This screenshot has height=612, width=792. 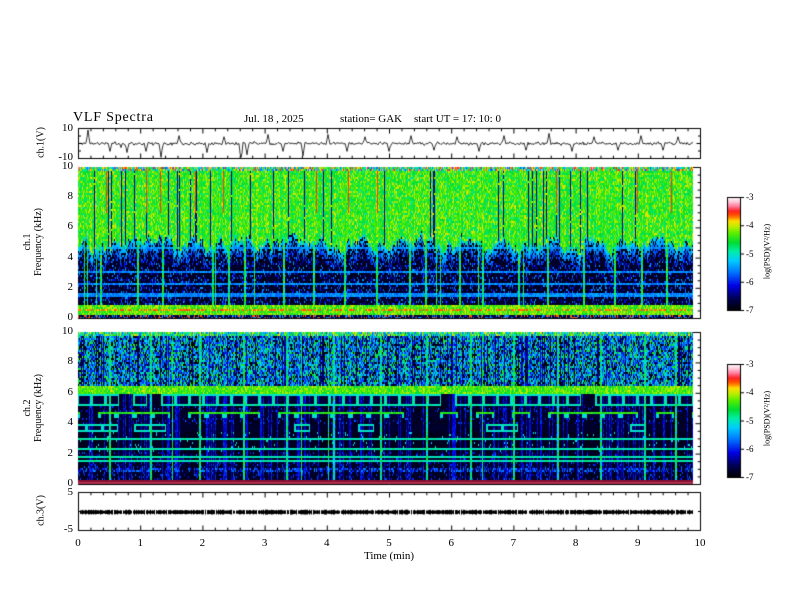 What do you see at coordinates (27, 242) in the screenshot?
I see `ch1-frequency-axis-label-line1: ch.1` at bounding box center [27, 242].